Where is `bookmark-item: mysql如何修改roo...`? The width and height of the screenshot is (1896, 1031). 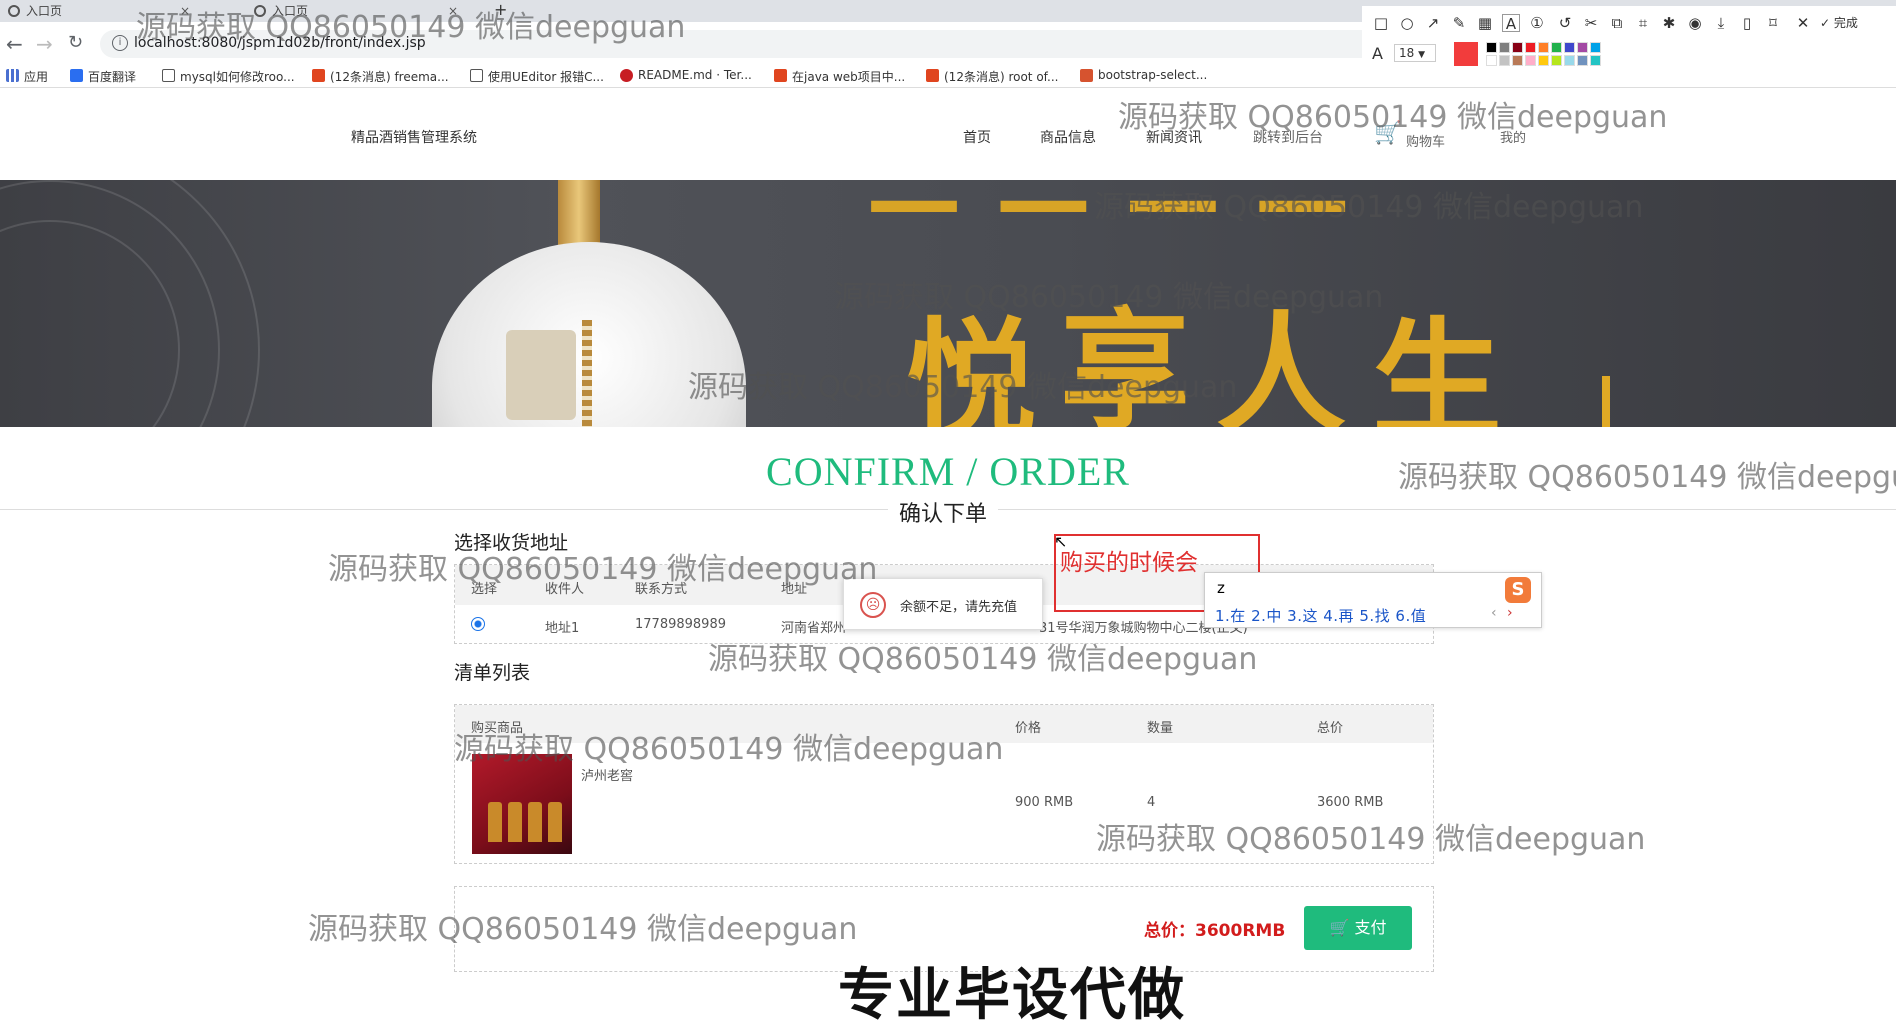 bookmark-item: mysql如何修改roo... is located at coordinates (228, 76).